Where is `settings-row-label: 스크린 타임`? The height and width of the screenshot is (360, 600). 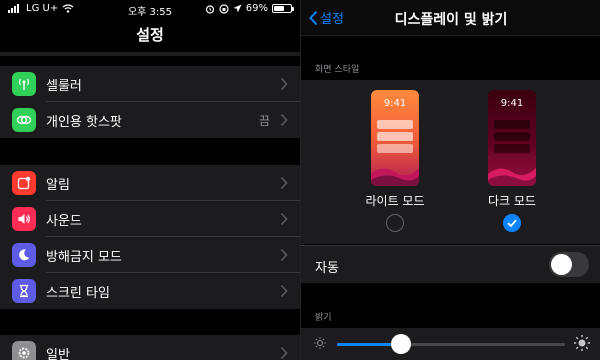
settings-row-label: 스크린 타임 is located at coordinates (78, 293).